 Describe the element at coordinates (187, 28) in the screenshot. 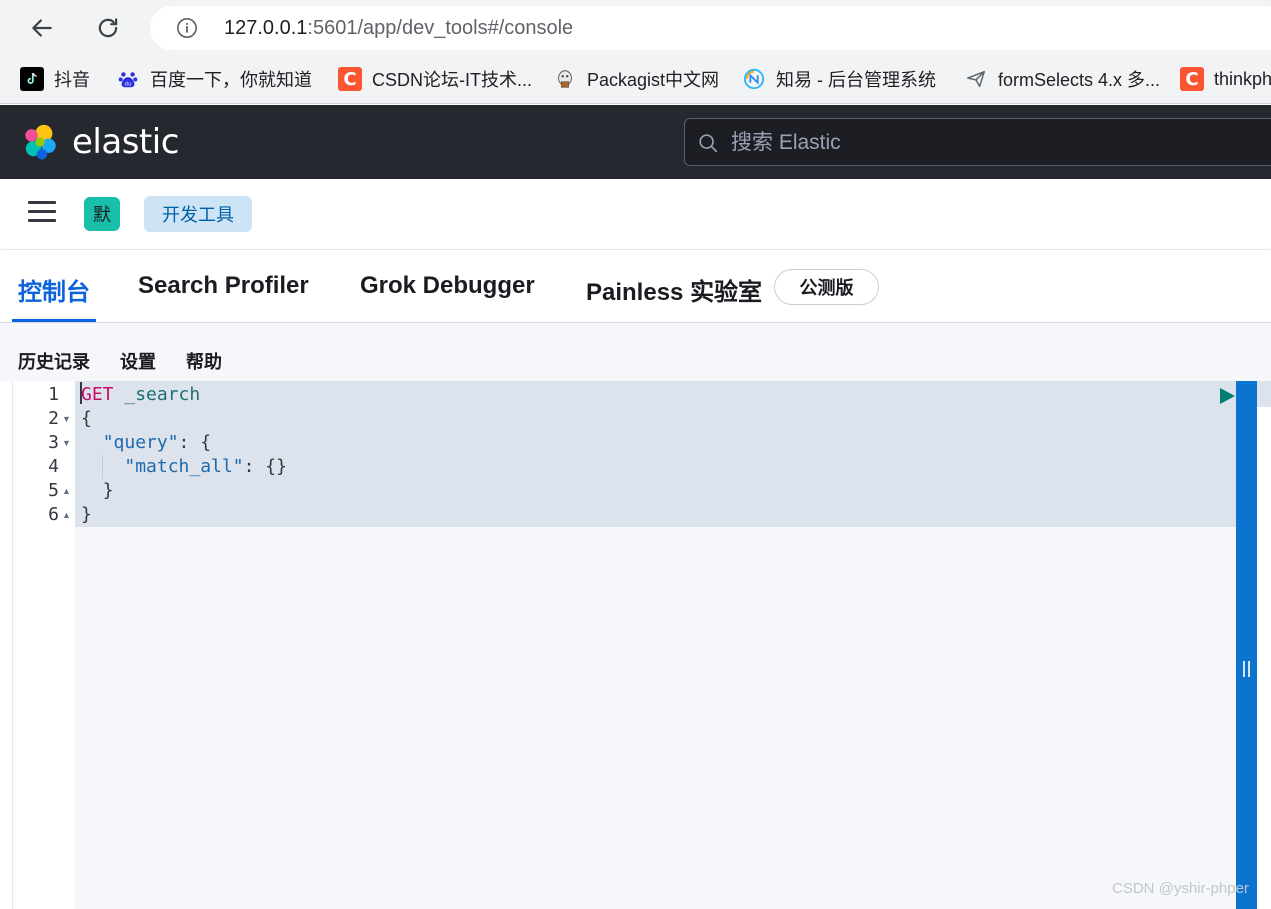

I see `info-icon` at that location.